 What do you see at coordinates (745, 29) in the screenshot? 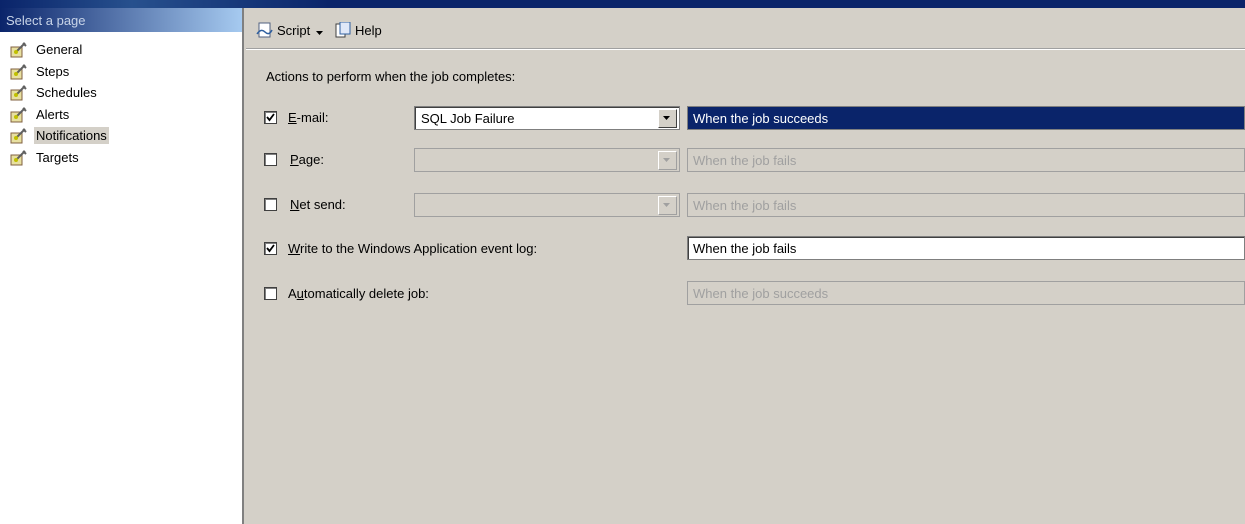
I see `toolbar: Script Help` at bounding box center [745, 29].